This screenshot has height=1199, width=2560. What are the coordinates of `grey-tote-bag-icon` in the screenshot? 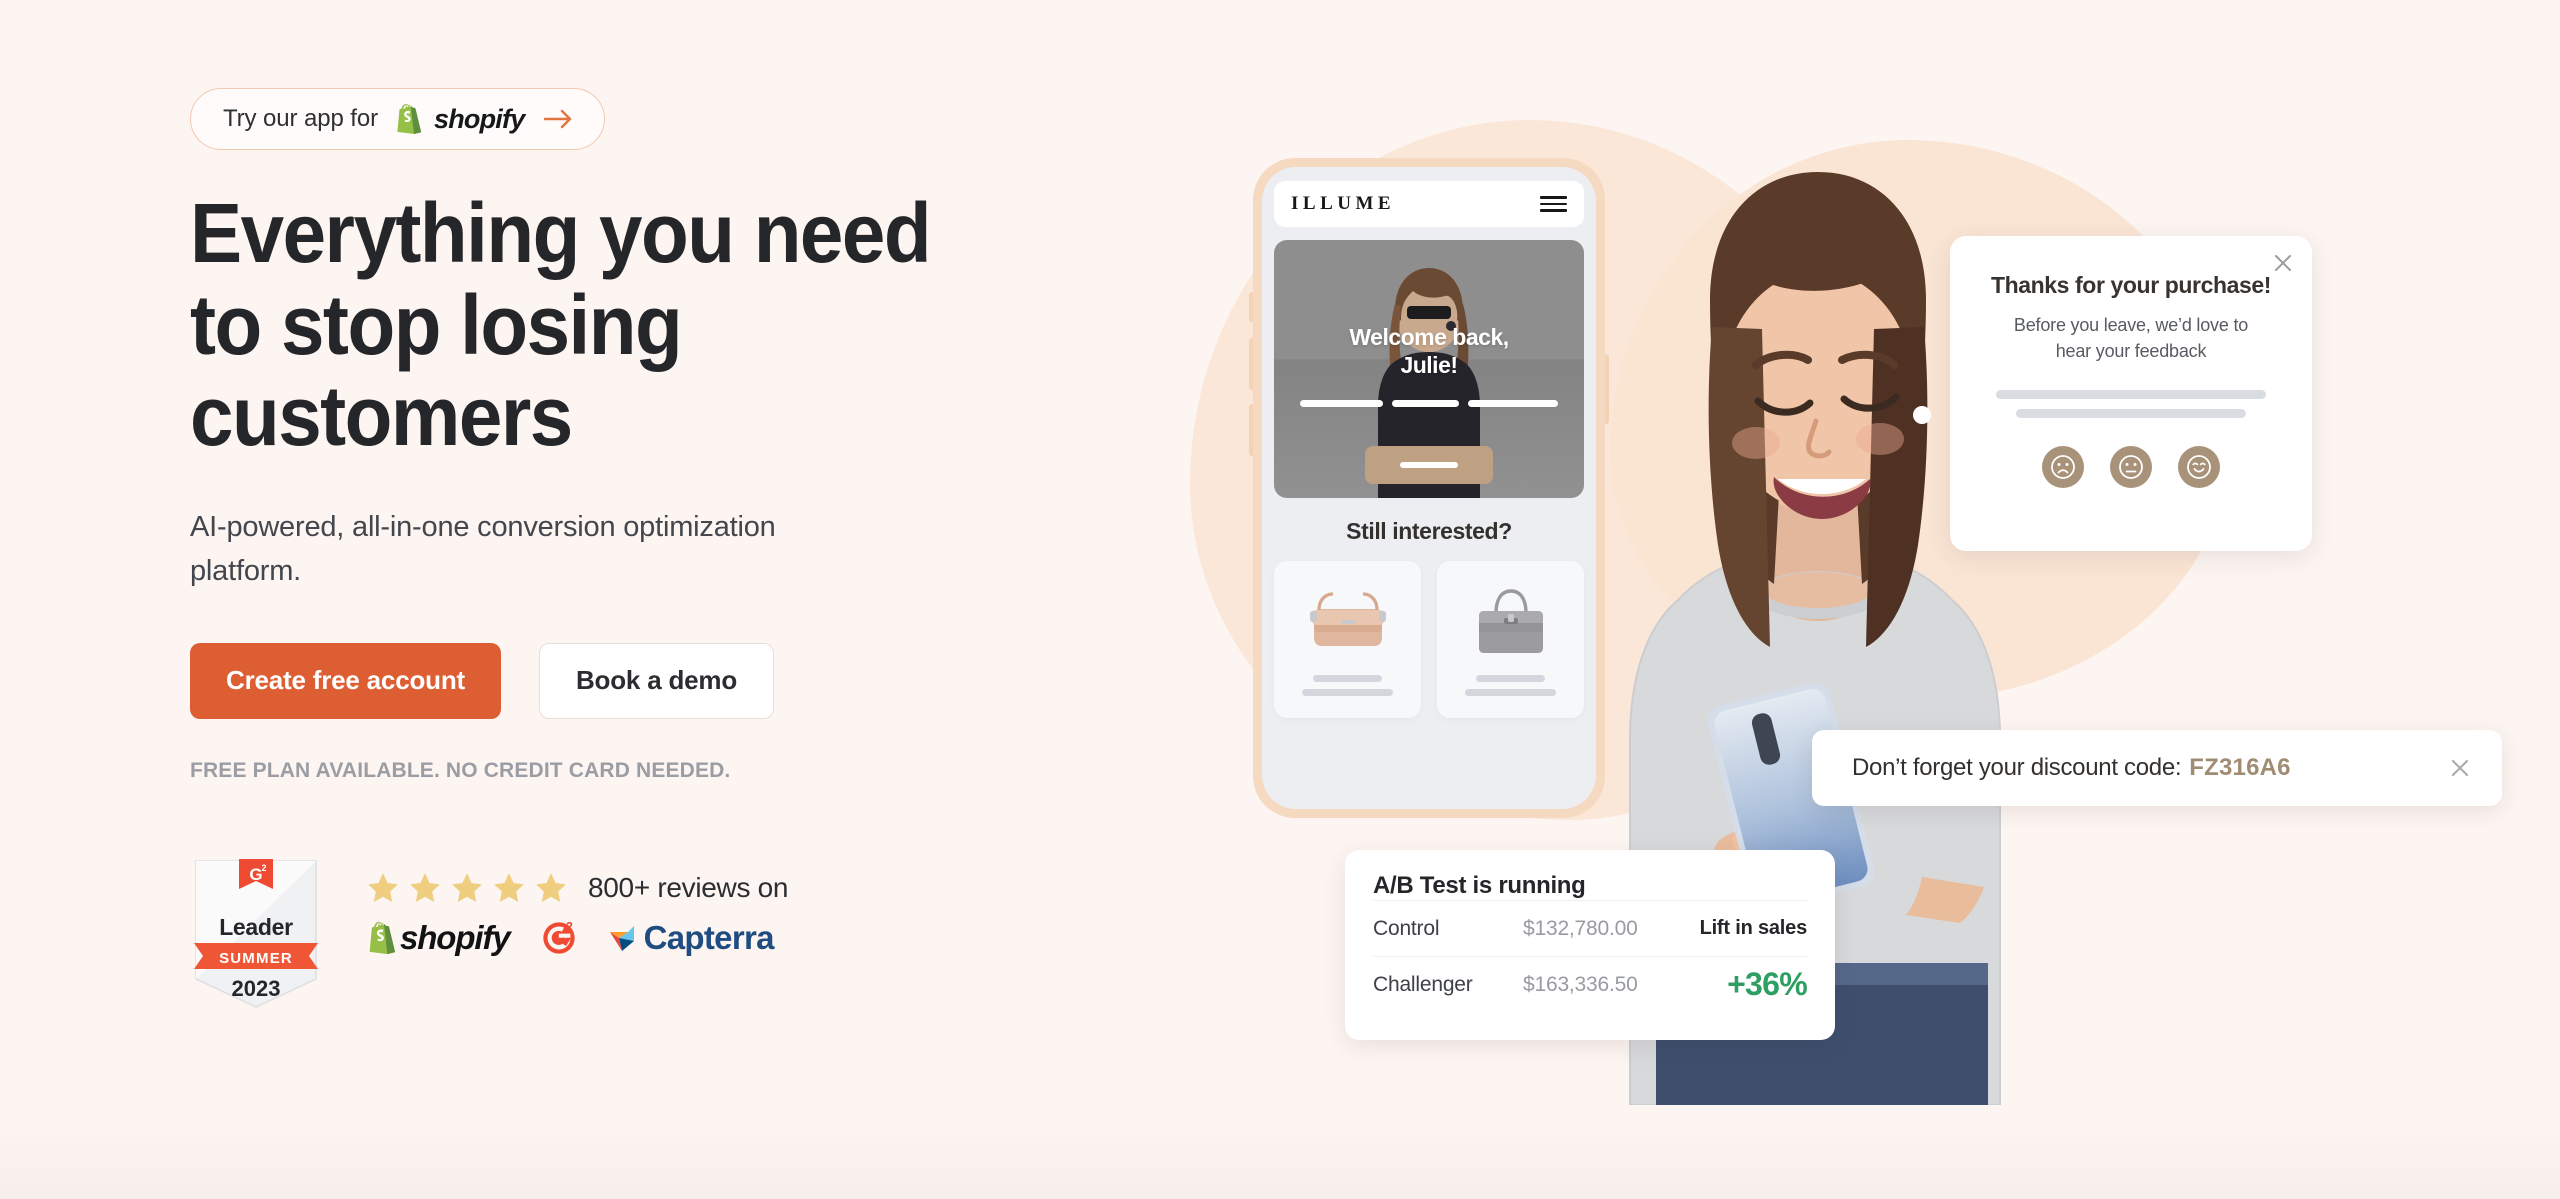 It's located at (1511, 620).